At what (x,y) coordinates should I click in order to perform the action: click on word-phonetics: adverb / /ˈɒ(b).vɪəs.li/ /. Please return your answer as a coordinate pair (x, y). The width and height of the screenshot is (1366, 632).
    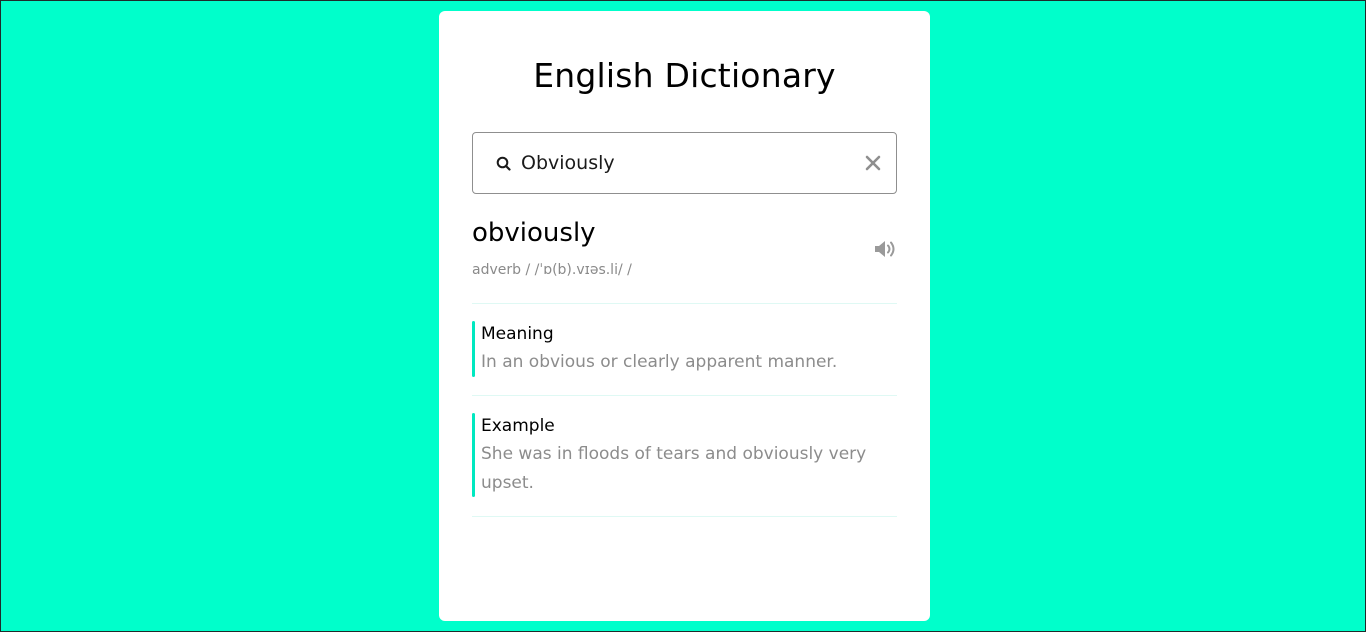
    Looking at the image, I should click on (552, 270).